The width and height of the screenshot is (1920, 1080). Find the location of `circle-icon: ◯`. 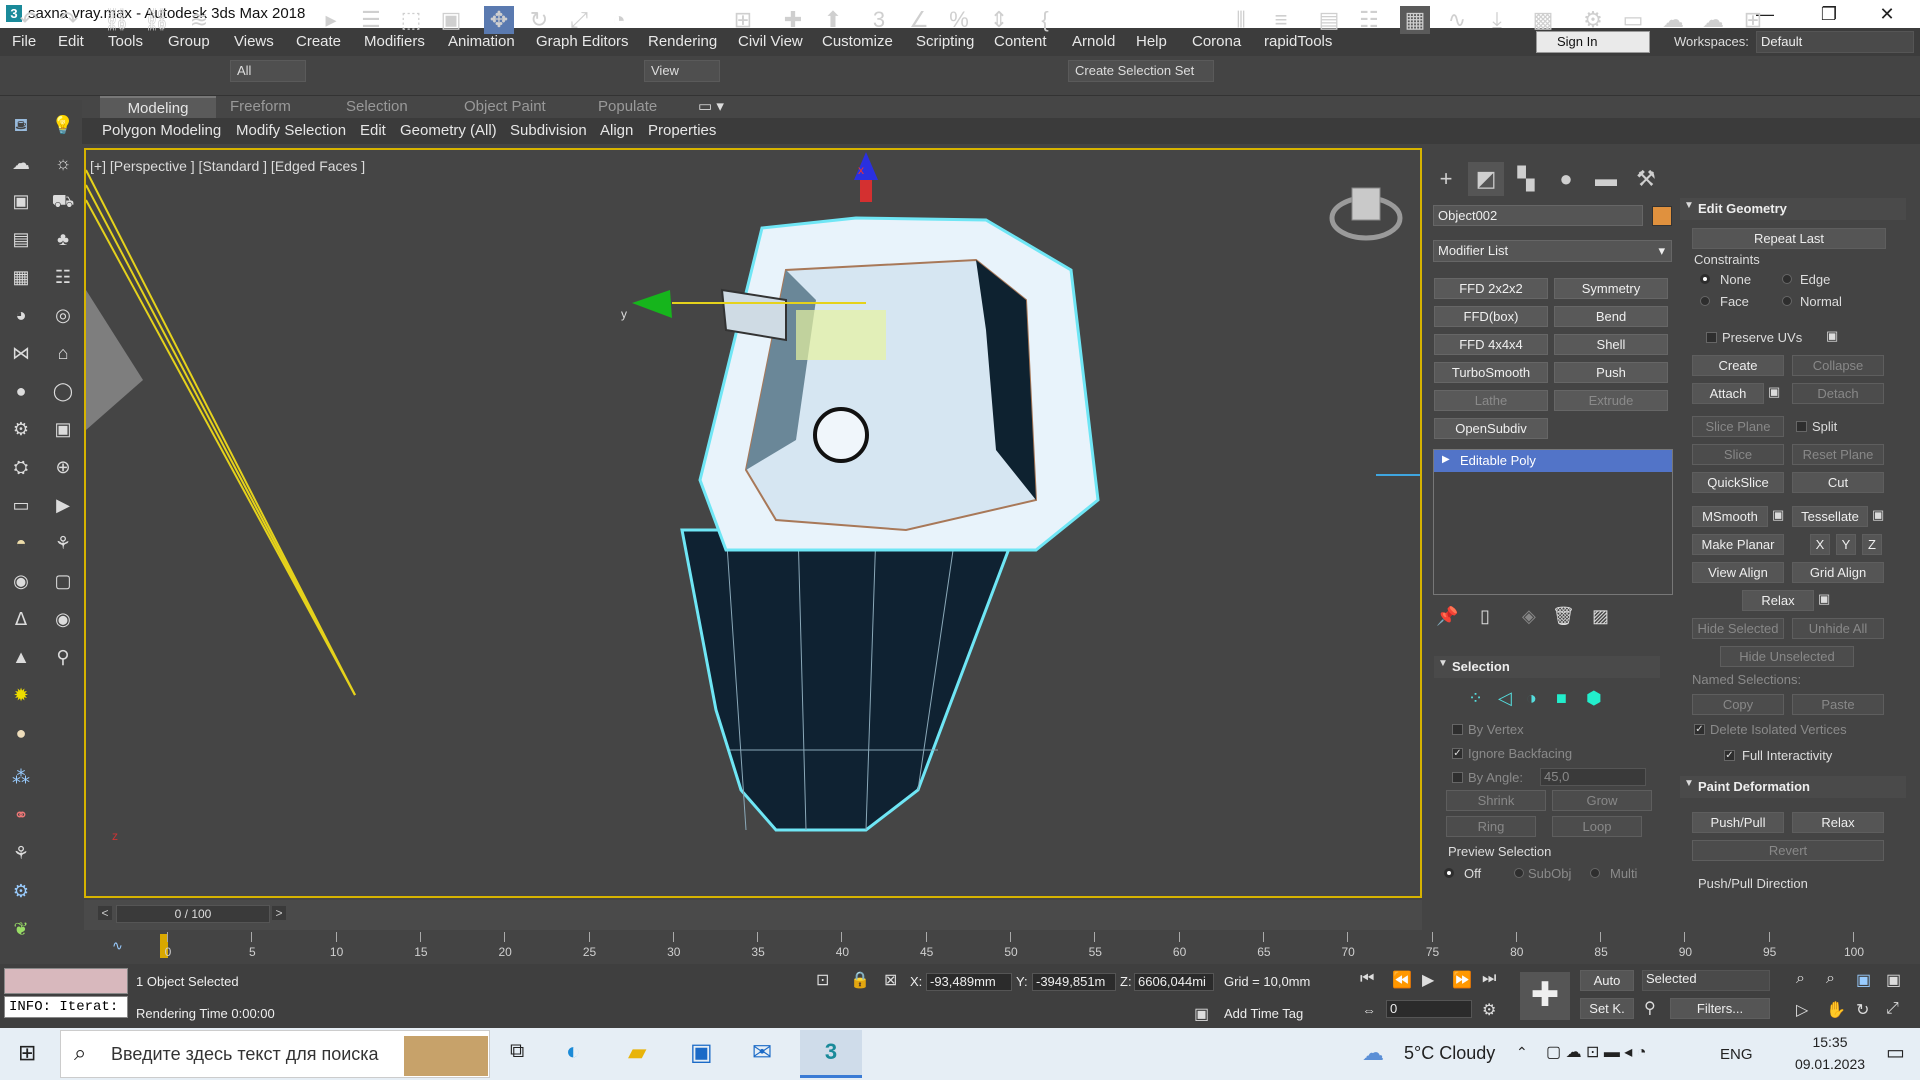

circle-icon: ◯ is located at coordinates (63, 391).